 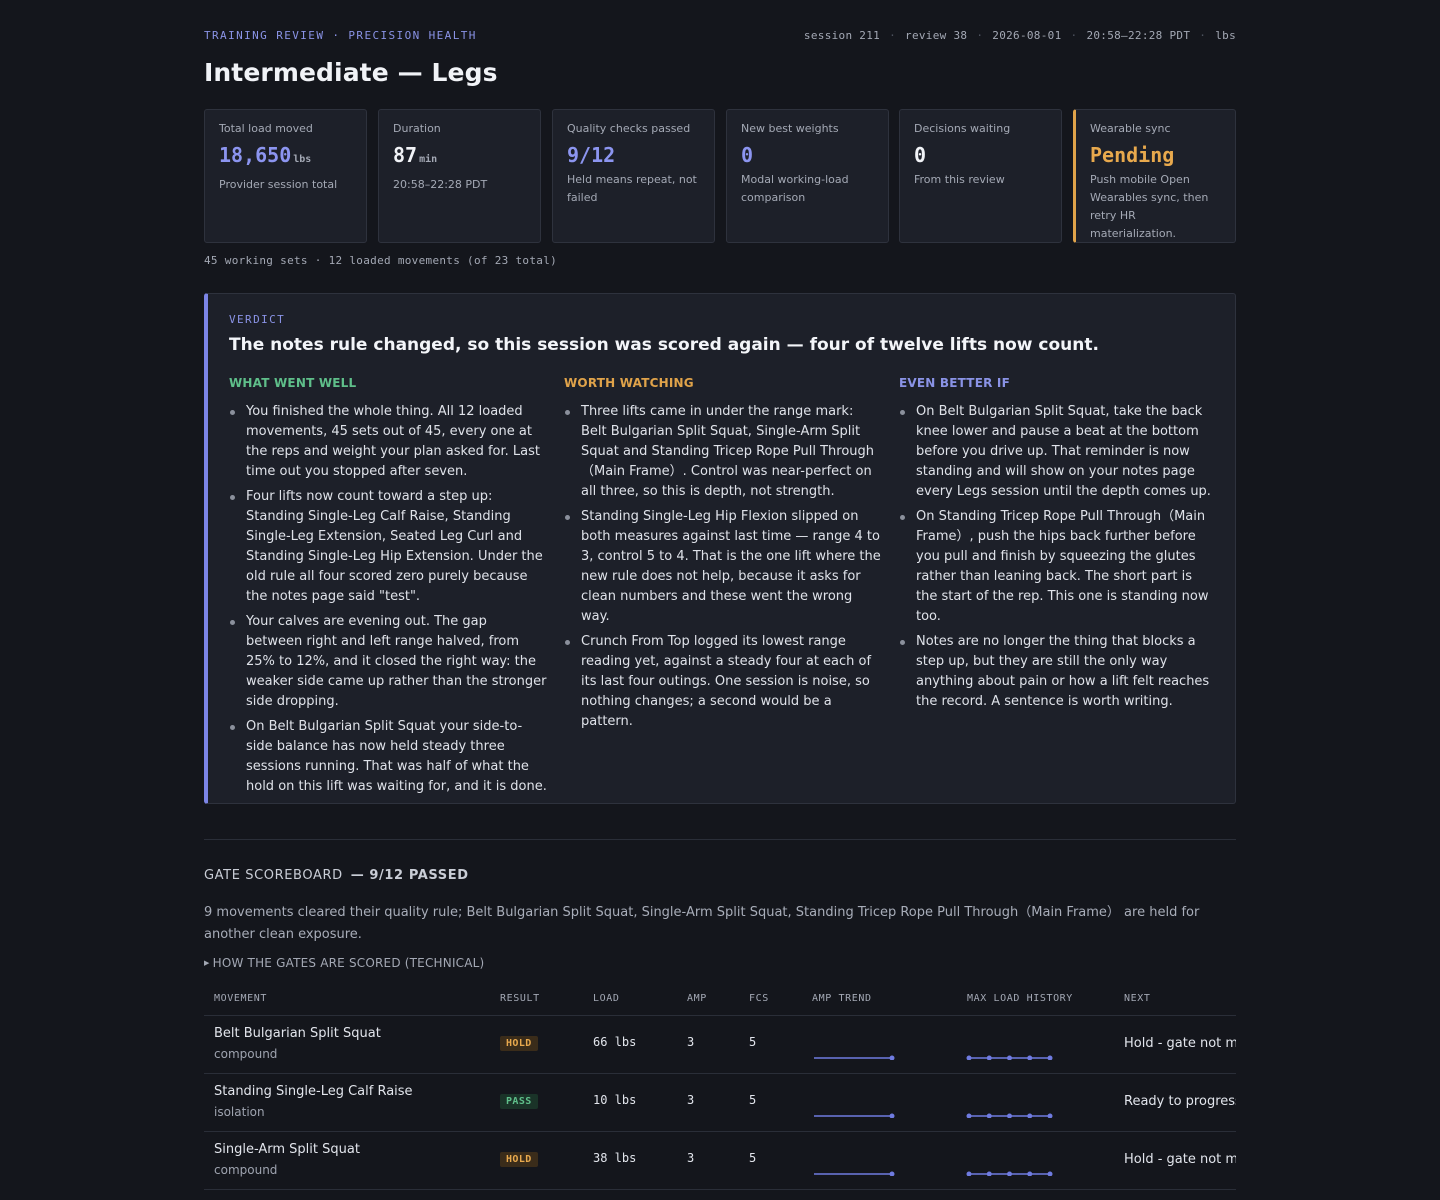 What do you see at coordinates (344, 963) in the screenshot?
I see `technical-details-toggle: ▶ HOW THE GATES ARE SCORED (TECHNICAL)` at bounding box center [344, 963].